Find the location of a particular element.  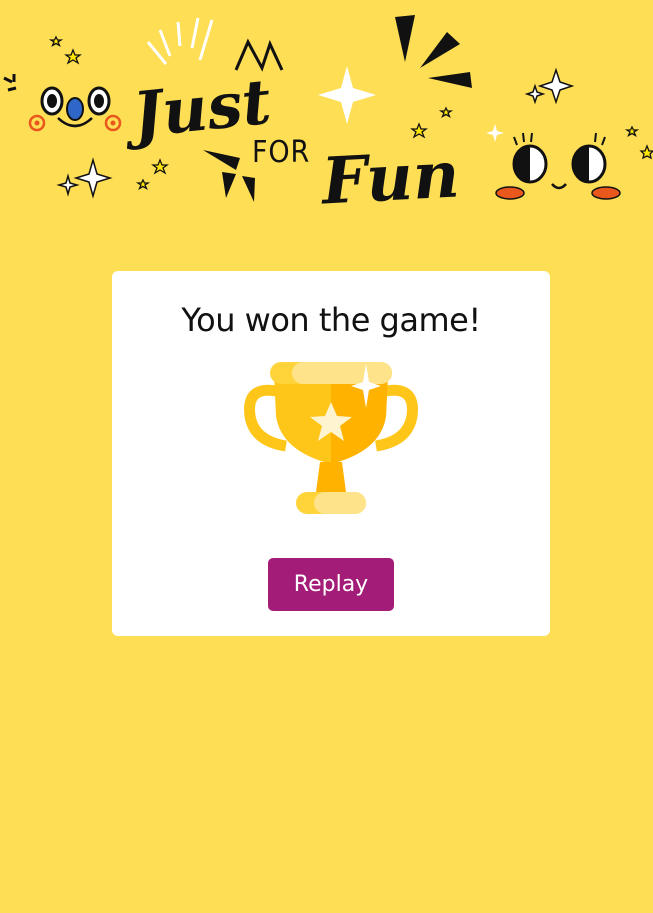

left-face-icon is located at coordinates (75, 109).